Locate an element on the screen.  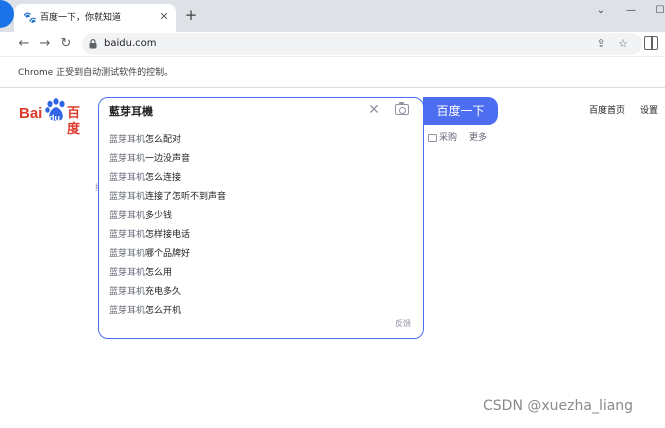
clear-icon: ✕ is located at coordinates (374, 110).